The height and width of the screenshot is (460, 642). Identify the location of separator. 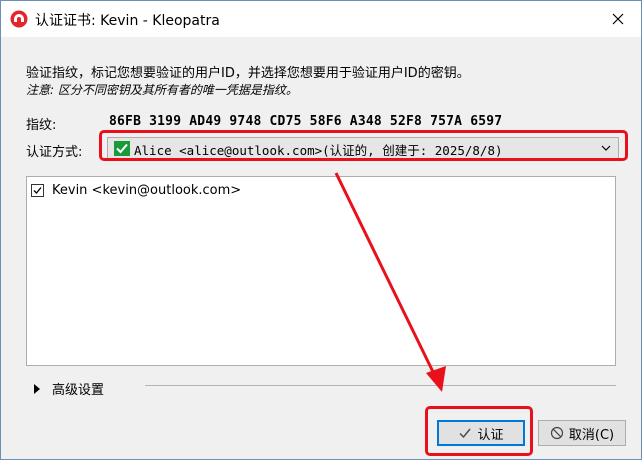
(380, 385).